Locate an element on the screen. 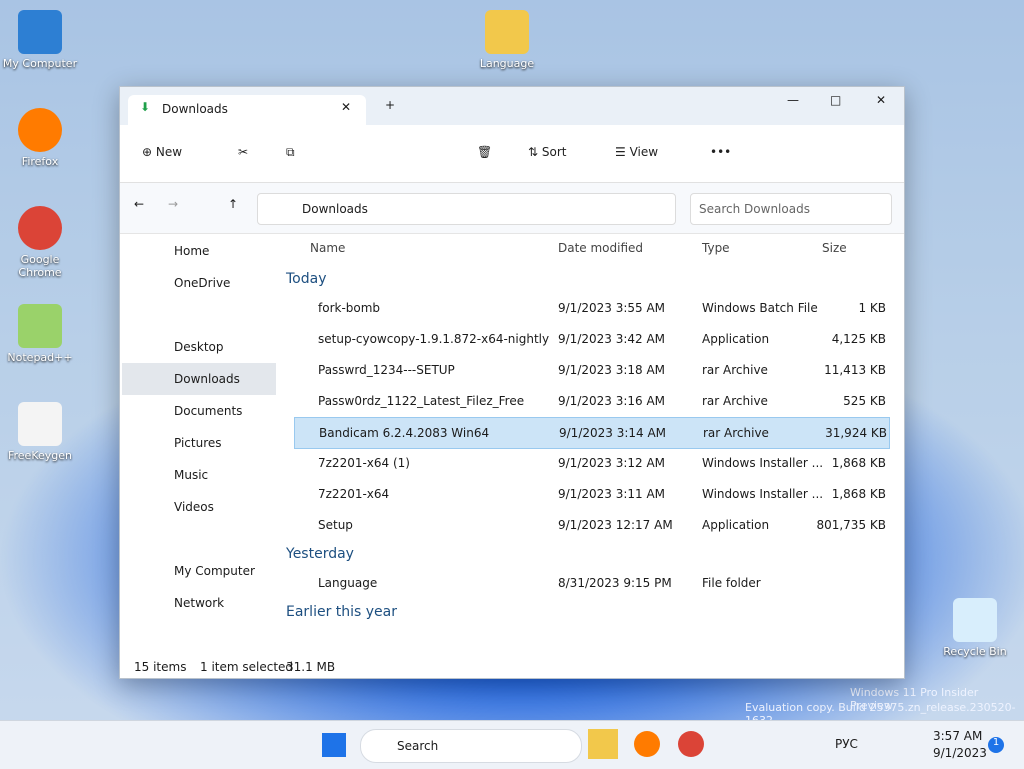  file-row: Language 8/31/2023 9:15 PM File folder is located at coordinates (591, 583).